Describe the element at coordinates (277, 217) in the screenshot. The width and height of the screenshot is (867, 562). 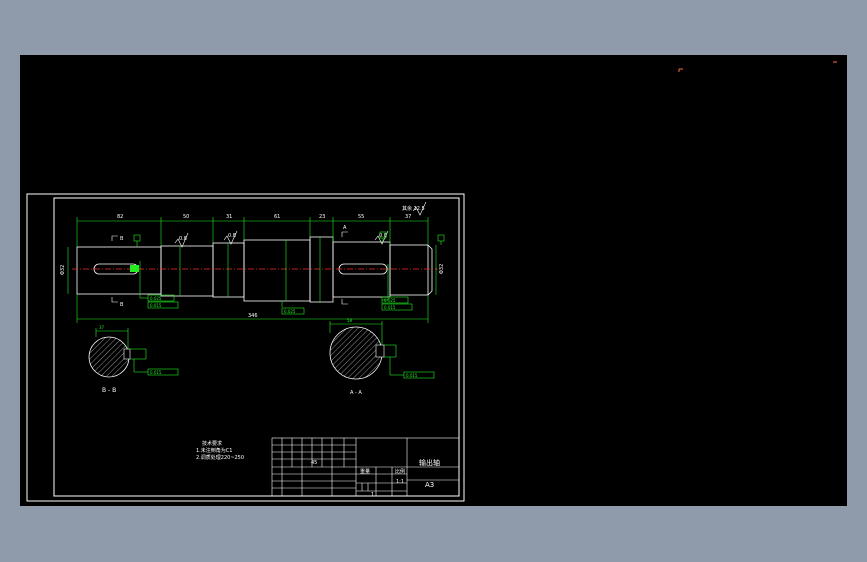
I see `dim-top-4: 61` at that location.